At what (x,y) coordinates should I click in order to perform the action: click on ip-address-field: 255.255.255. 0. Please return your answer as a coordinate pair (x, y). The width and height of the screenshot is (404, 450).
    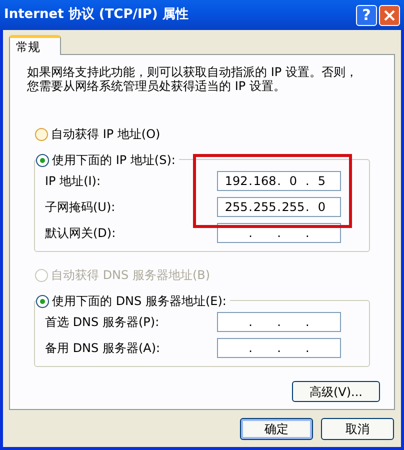
    Looking at the image, I should click on (279, 207).